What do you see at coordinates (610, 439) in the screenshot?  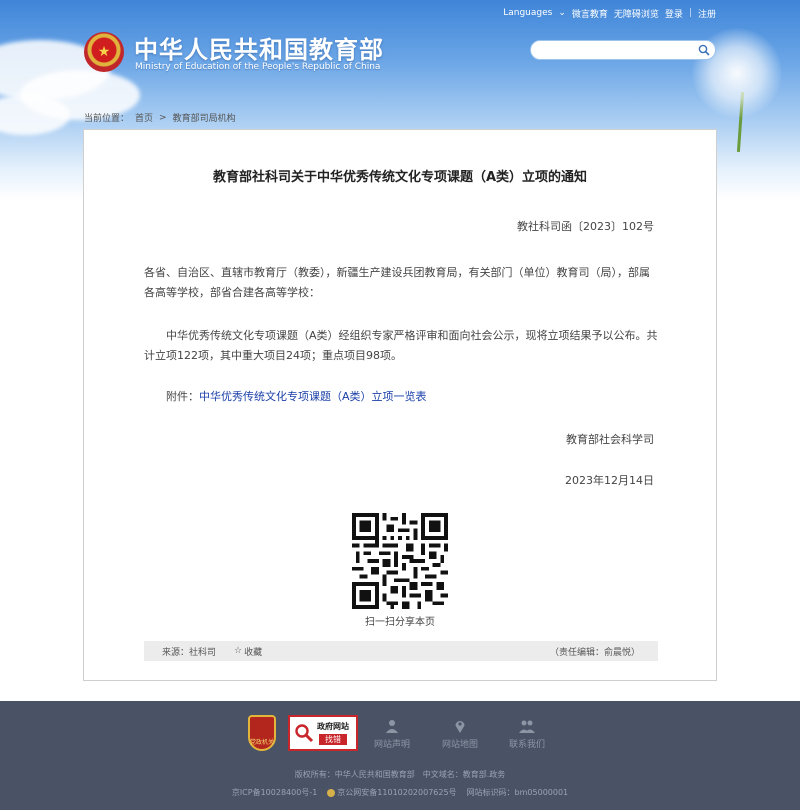 I see `signature: 教育部社会科学司` at bounding box center [610, 439].